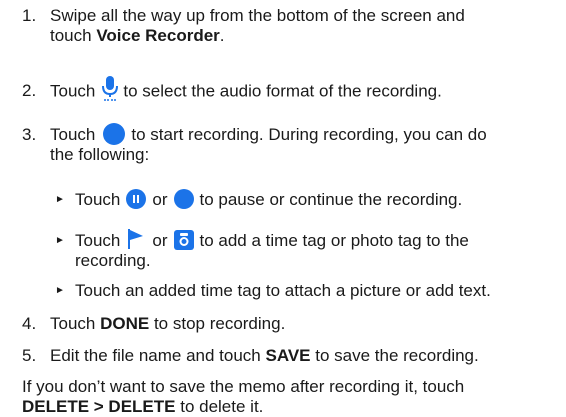 The width and height of the screenshot is (566, 417). I want to click on step-text: ., so click(222, 35).